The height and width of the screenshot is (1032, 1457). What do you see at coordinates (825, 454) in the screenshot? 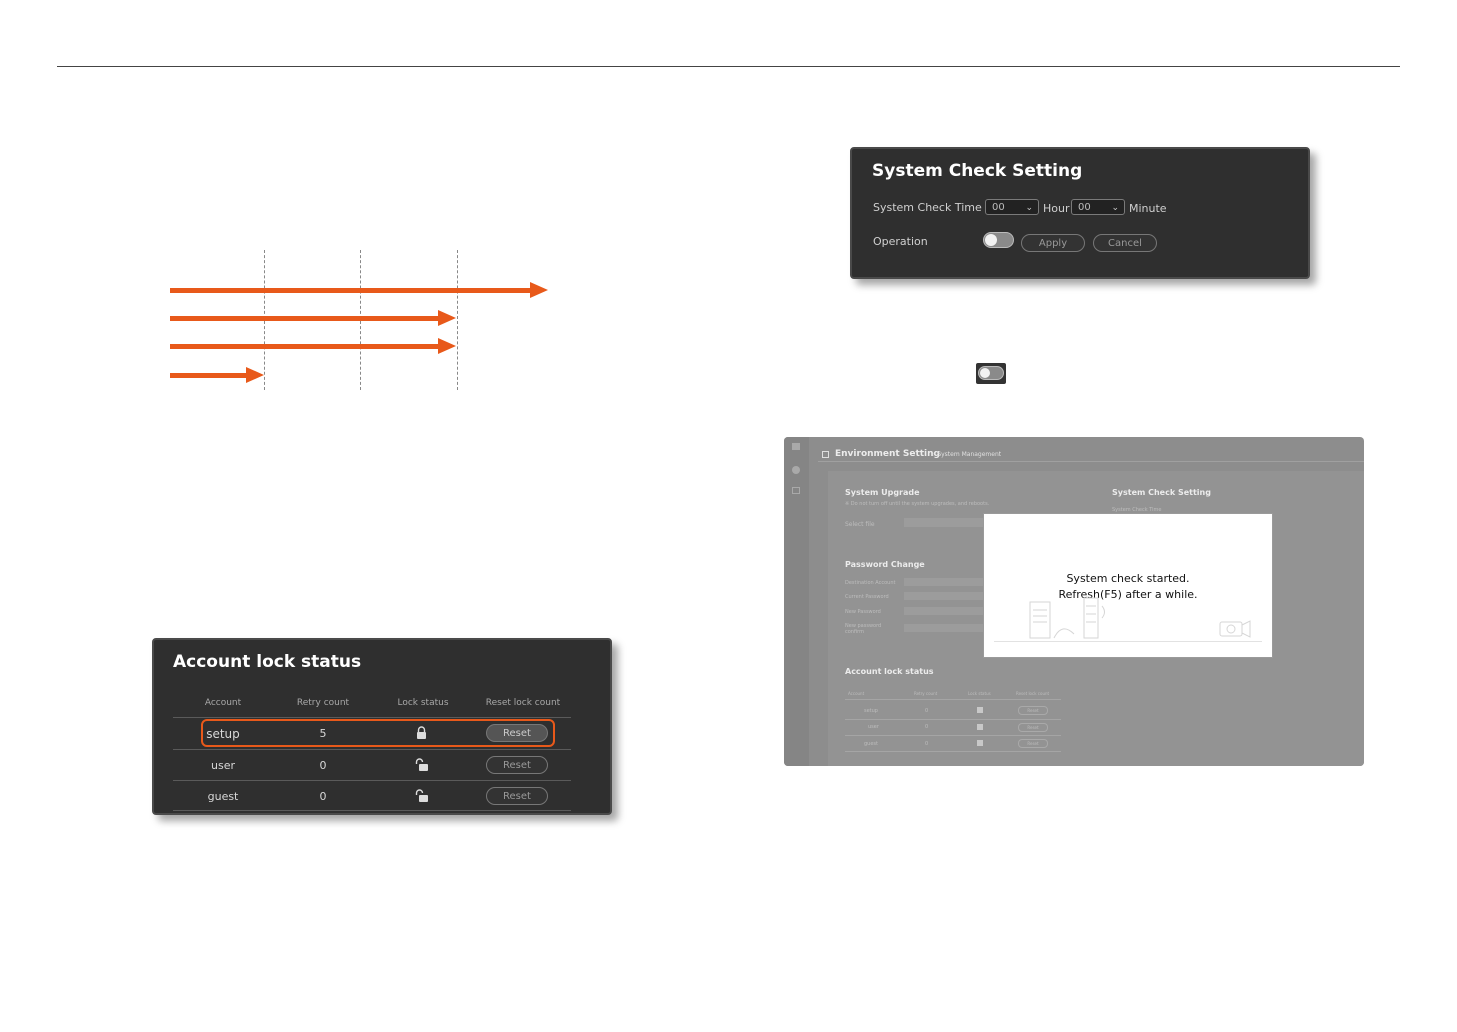
I see `checkbox-icon` at bounding box center [825, 454].